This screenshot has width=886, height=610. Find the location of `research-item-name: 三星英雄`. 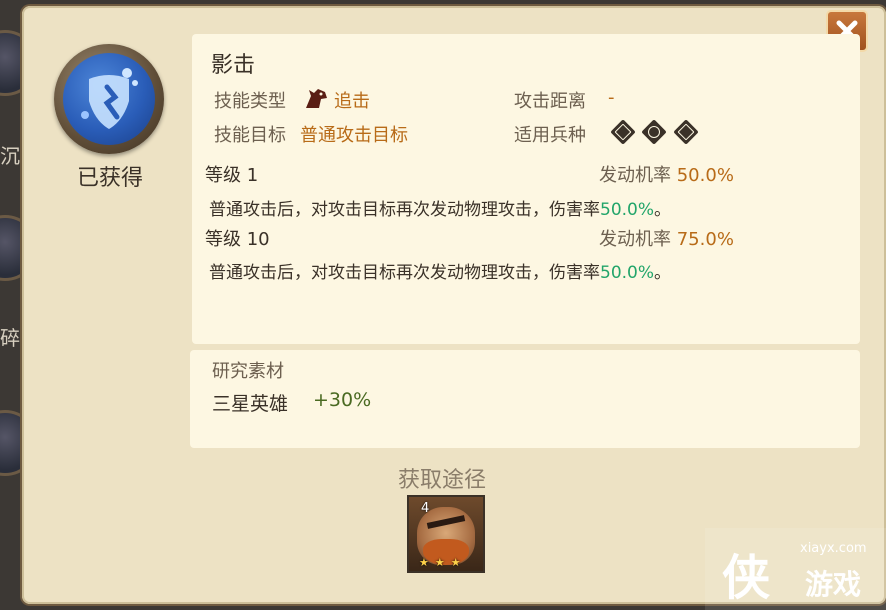

research-item-name: 三星英雄 is located at coordinates (250, 404).